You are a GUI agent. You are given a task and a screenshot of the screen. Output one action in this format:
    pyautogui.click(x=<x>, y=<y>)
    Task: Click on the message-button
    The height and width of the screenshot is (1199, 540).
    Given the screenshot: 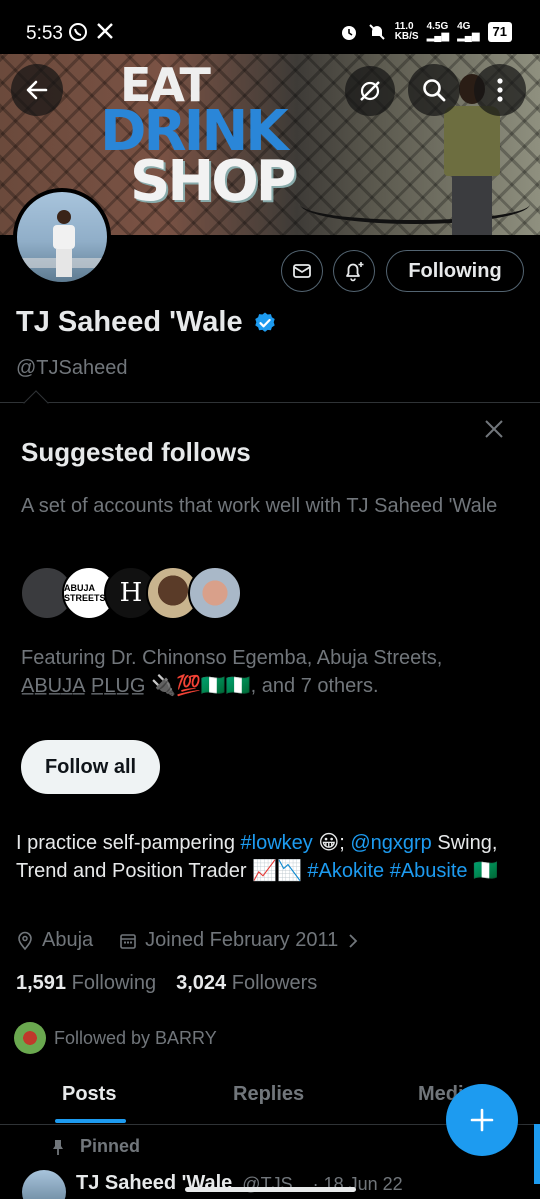 What is the action you would take?
    pyautogui.click(x=302, y=271)
    